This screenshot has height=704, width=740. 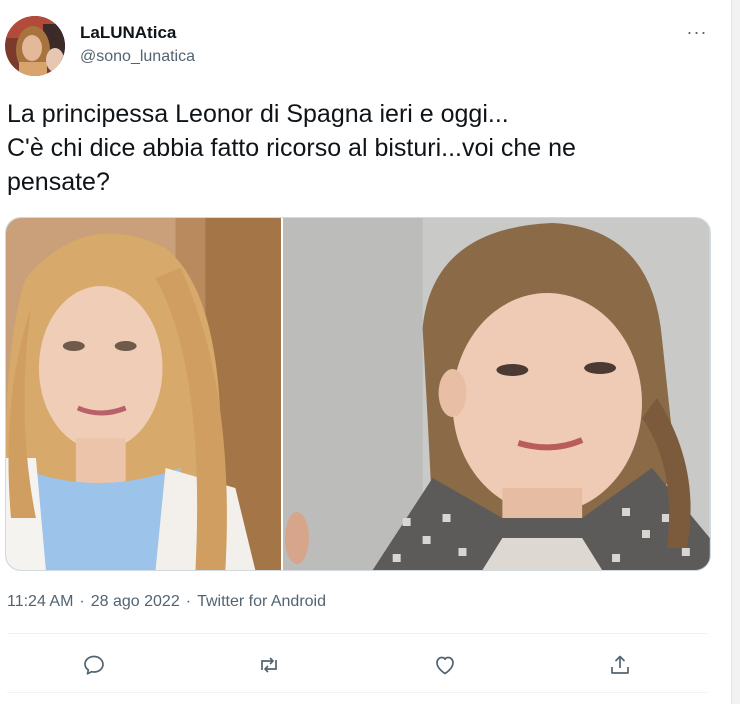 I want to click on tweet-date: 28 ago 2022, so click(x=135, y=601).